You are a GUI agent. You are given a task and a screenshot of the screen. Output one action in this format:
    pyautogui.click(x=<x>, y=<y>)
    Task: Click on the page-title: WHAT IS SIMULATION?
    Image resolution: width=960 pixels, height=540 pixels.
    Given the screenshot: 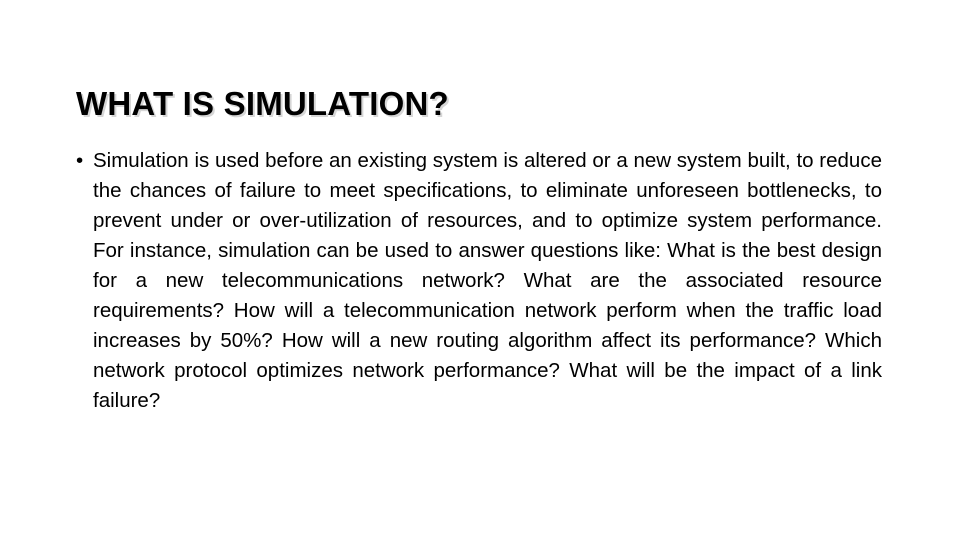 What is the action you would take?
    pyautogui.click(x=262, y=104)
    